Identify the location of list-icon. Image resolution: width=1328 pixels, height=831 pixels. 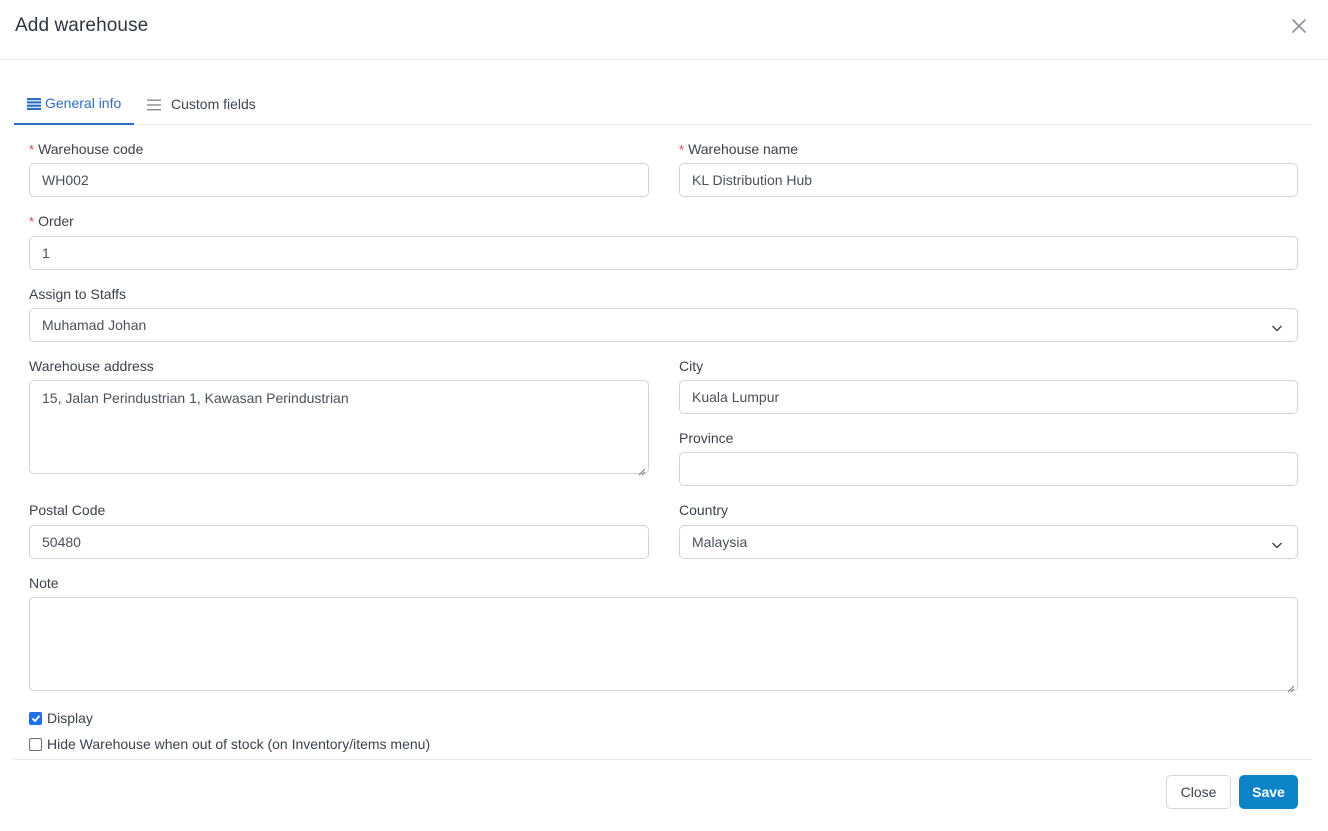
(34, 103).